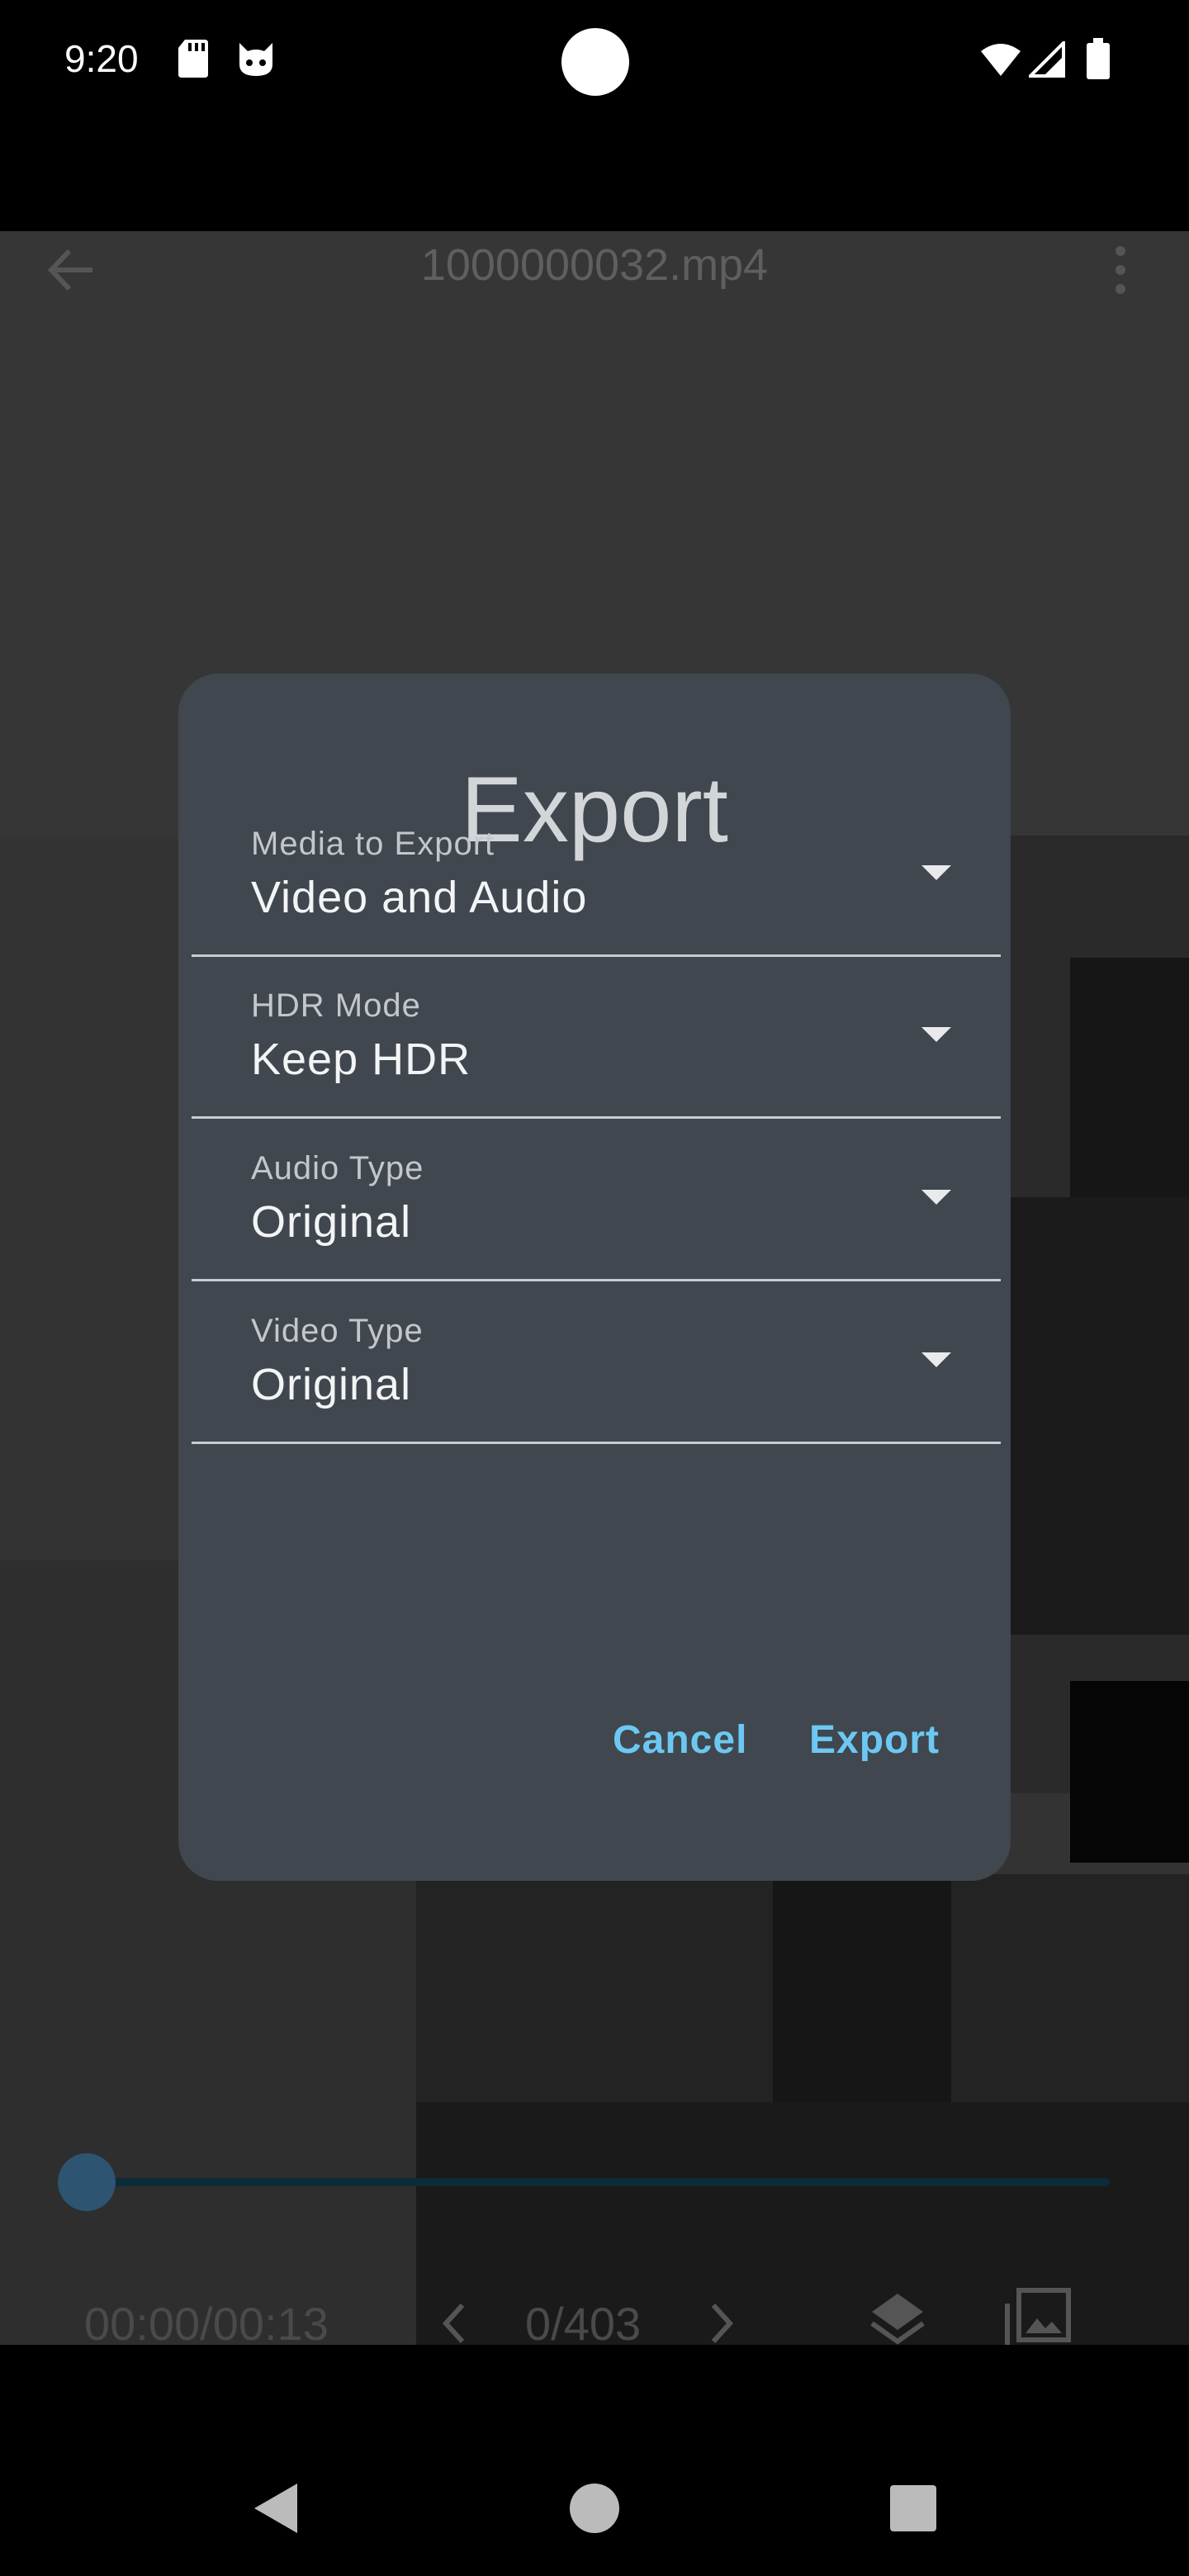 The width and height of the screenshot is (1189, 2576). I want to click on navigation-bar, so click(594, 2460).